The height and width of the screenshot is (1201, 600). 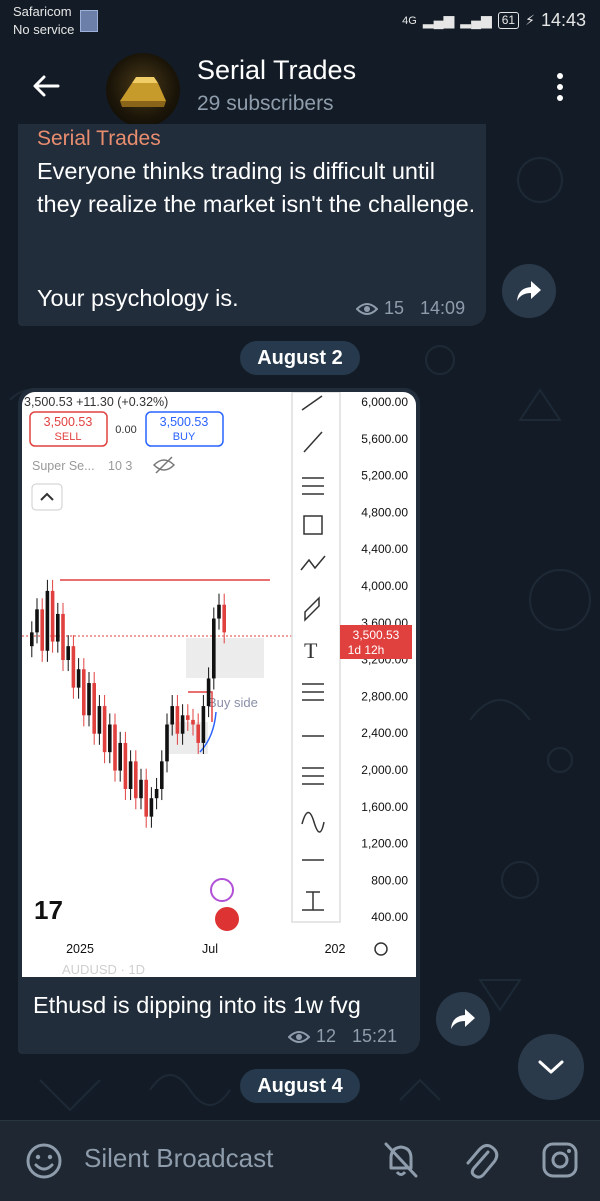 I want to click on x-tick: 202, so click(x=335, y=949).